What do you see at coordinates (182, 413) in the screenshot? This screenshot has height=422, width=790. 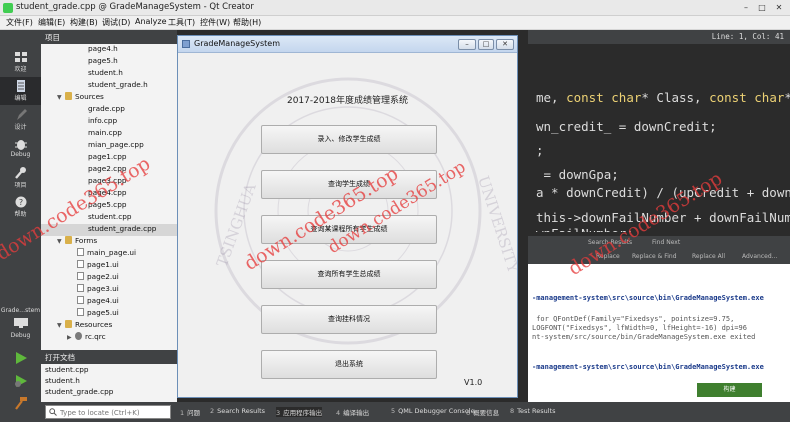 I see `tab-number: 1` at bounding box center [182, 413].